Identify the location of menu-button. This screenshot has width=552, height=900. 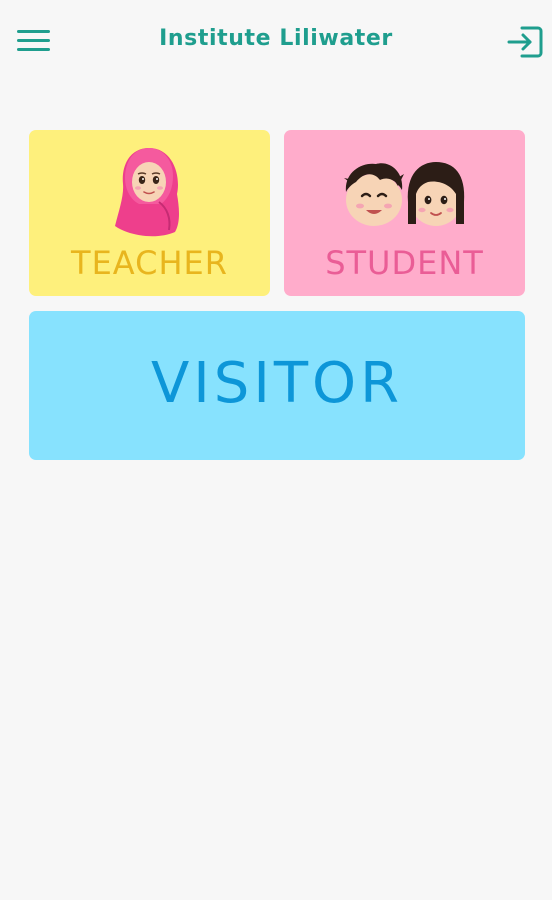
(34, 41).